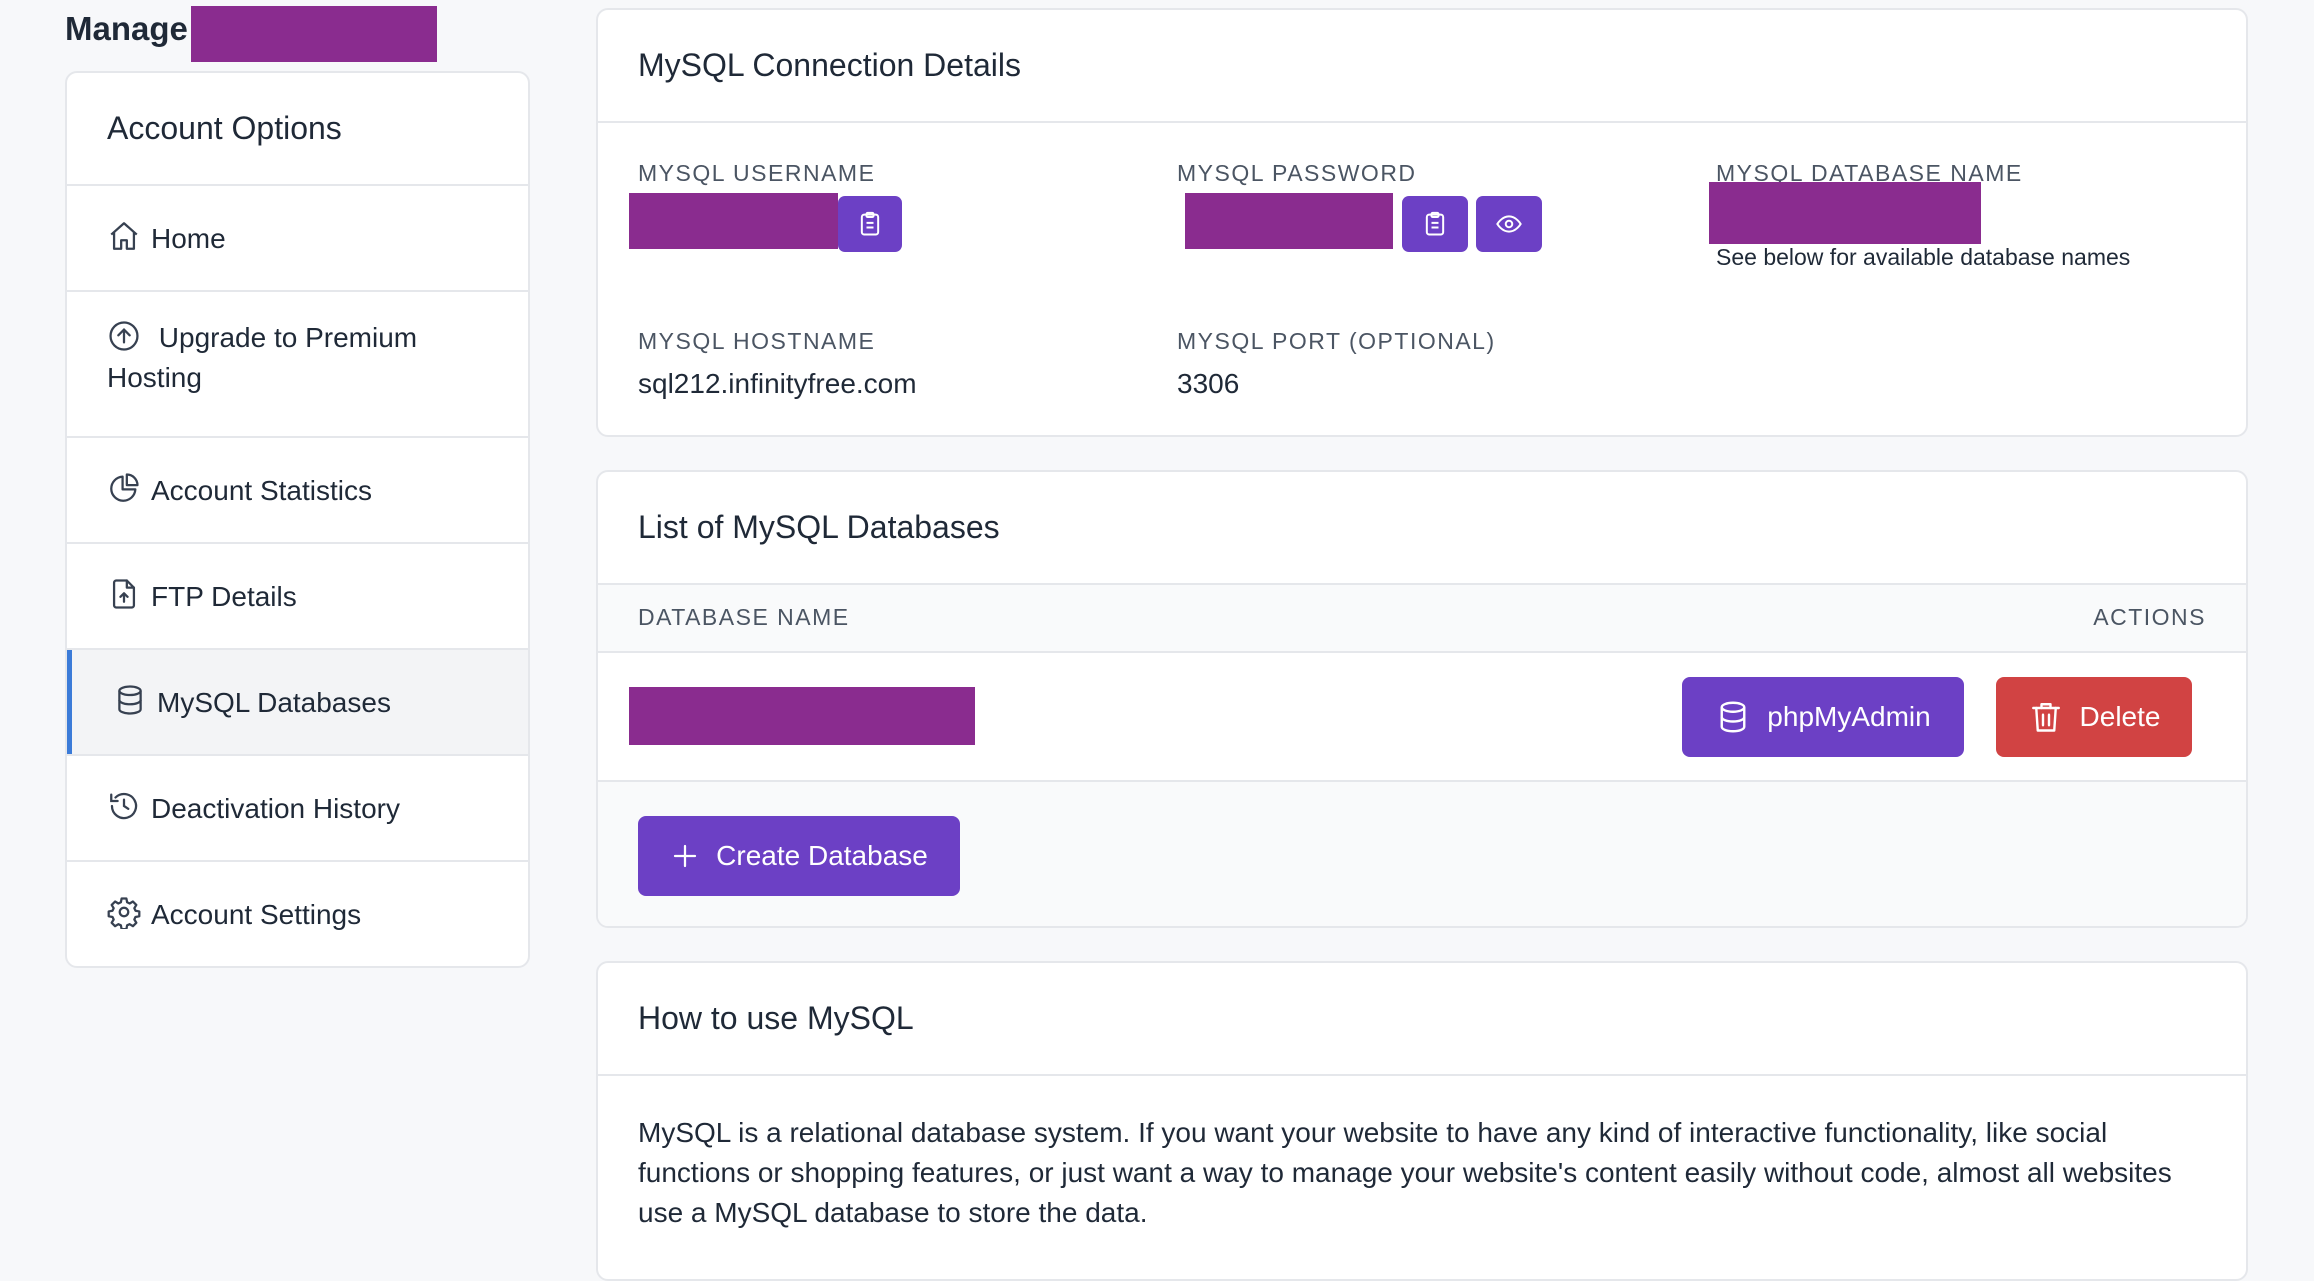 This screenshot has height=1281, width=2314. I want to click on sidebar-item-mysql: MySQL Databases, so click(297, 703).